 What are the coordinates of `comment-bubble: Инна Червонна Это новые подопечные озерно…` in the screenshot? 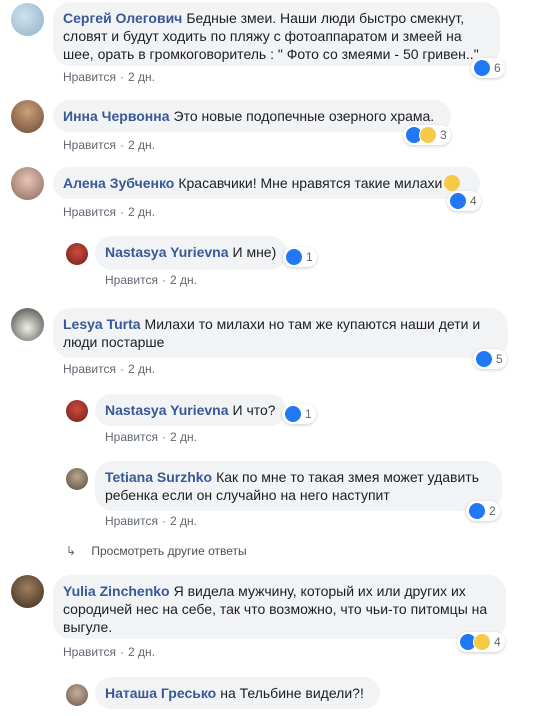 It's located at (252, 116).